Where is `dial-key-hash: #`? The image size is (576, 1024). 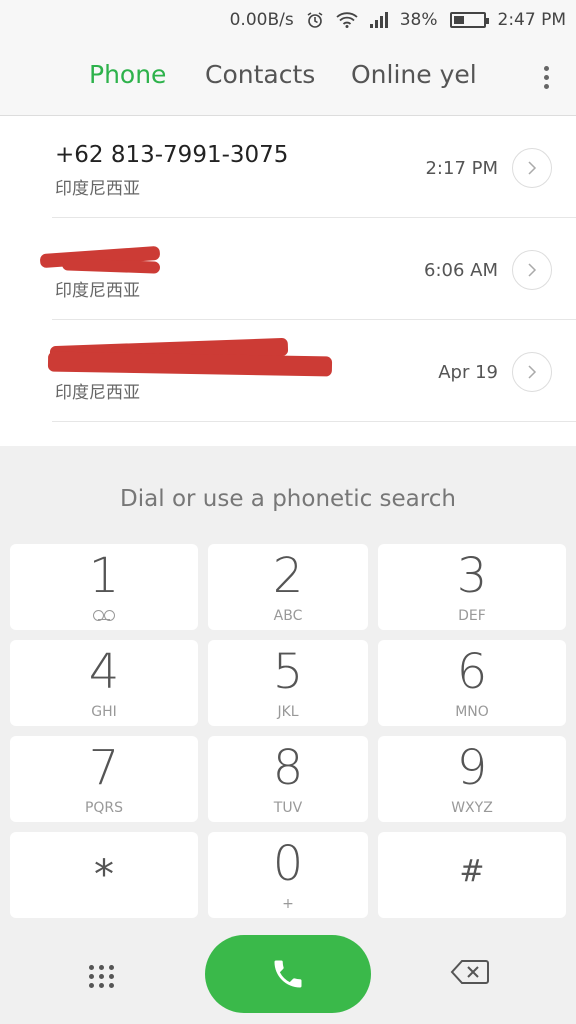
dial-key-hash: # is located at coordinates (472, 875).